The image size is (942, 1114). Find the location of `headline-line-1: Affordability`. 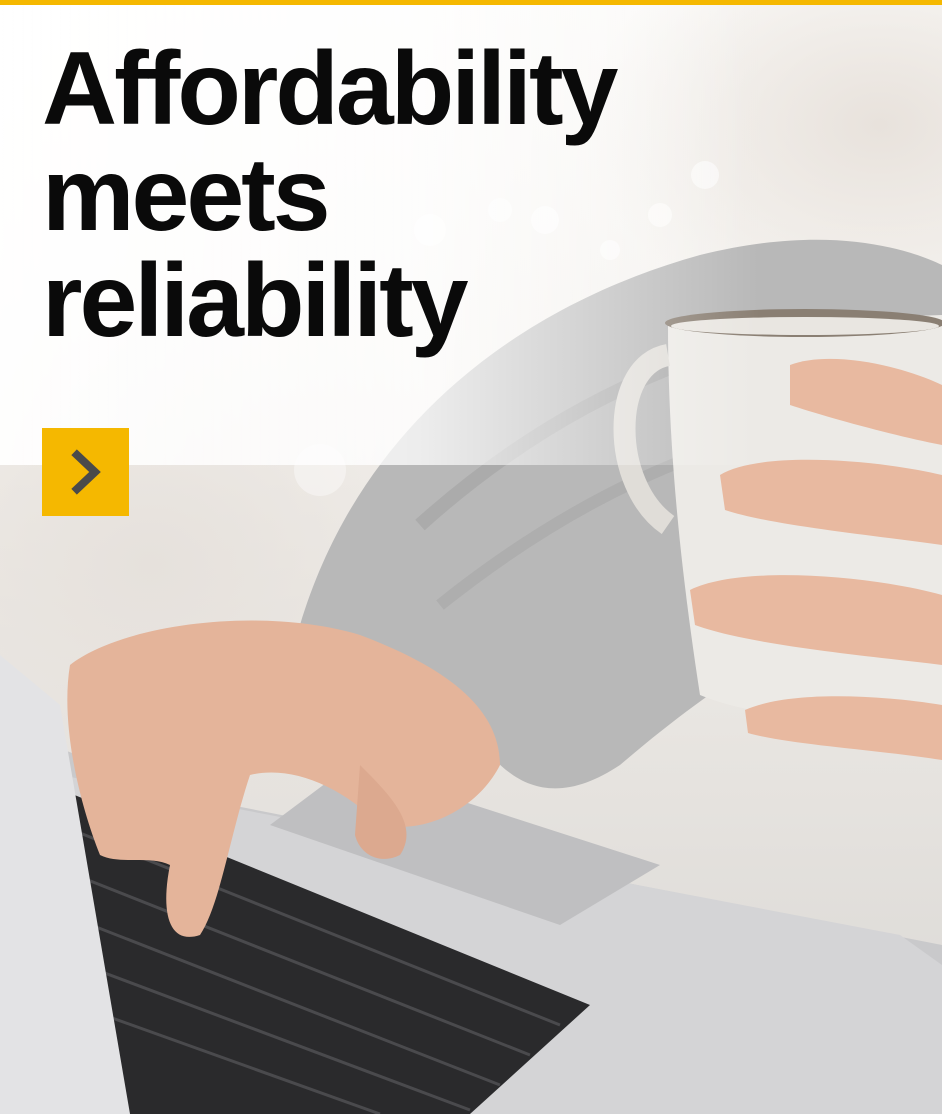

headline-line-1: Affordability is located at coordinates (330, 89).